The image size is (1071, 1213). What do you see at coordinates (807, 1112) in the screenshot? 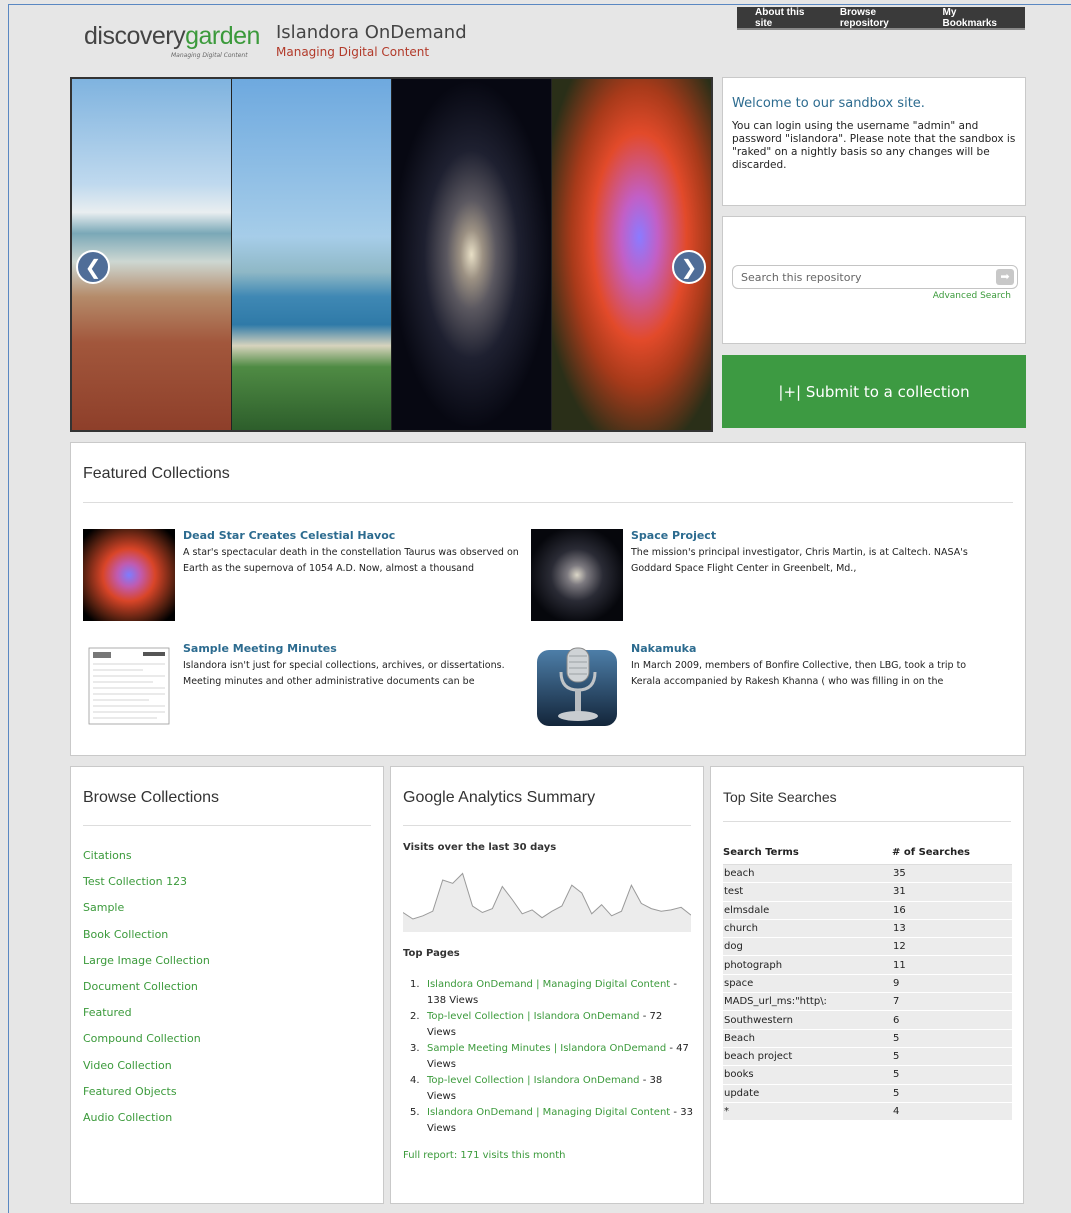
I see `search-term-cell: *` at bounding box center [807, 1112].